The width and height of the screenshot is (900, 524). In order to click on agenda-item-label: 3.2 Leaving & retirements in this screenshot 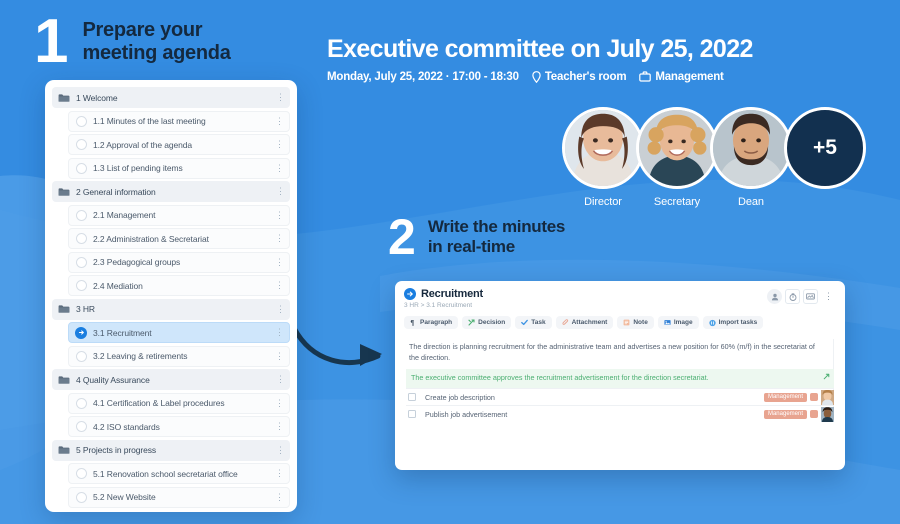, I will do `click(140, 356)`.